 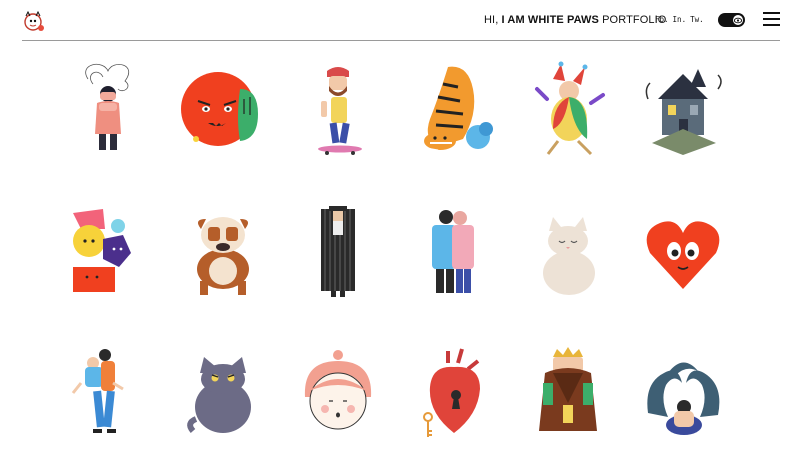 What do you see at coordinates (662, 19) in the screenshot?
I see `facebook-link: Fb.` at bounding box center [662, 19].